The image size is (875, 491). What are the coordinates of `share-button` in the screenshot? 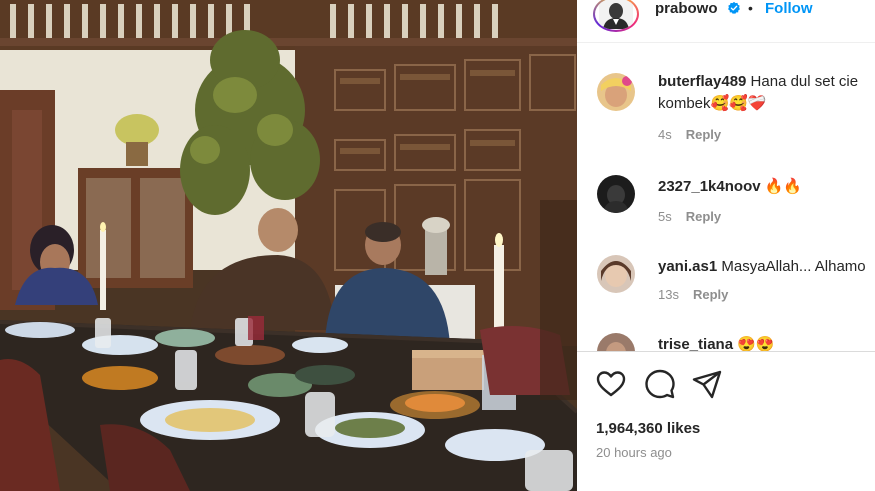 It's located at (707, 384).